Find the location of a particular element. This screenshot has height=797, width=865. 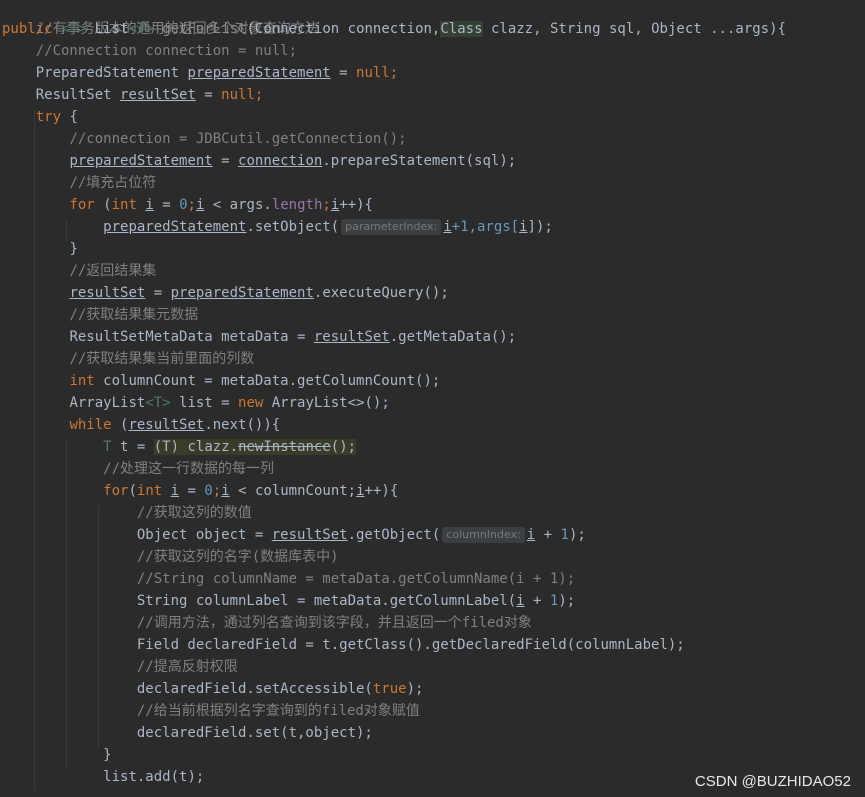

call: (); is located at coordinates (343, 447).